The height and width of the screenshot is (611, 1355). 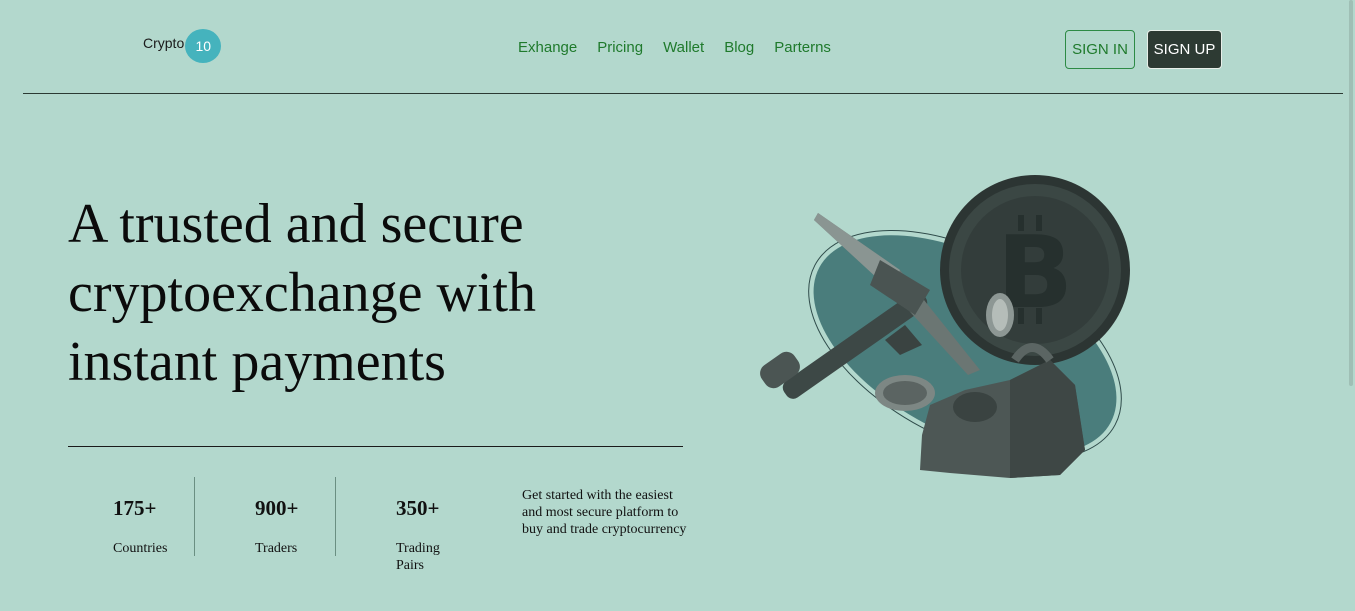 What do you see at coordinates (945, 326) in the screenshot?
I see `bitcoin-mining-pickaxe-icon: B` at bounding box center [945, 326].